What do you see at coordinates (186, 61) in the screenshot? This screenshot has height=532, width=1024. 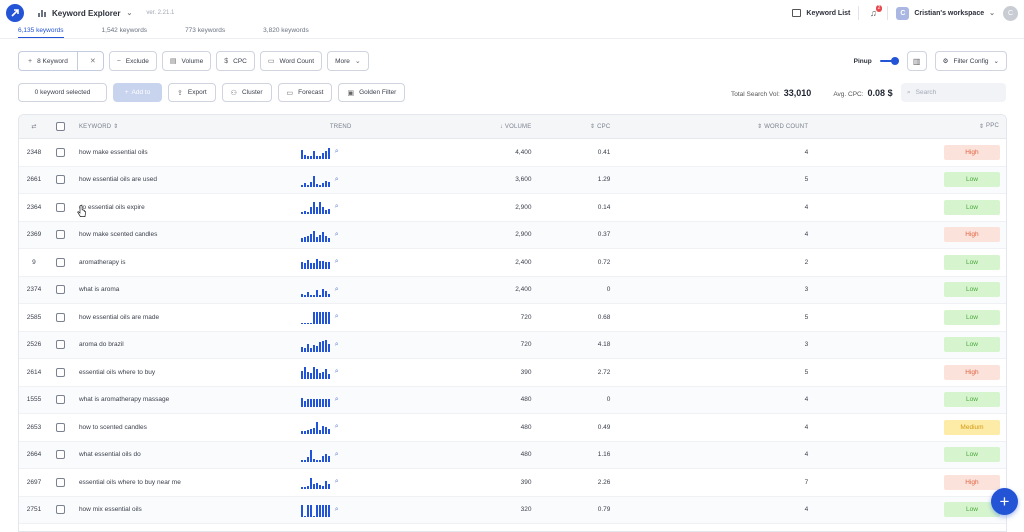 I see `volume-button: ▤ Volume` at bounding box center [186, 61].